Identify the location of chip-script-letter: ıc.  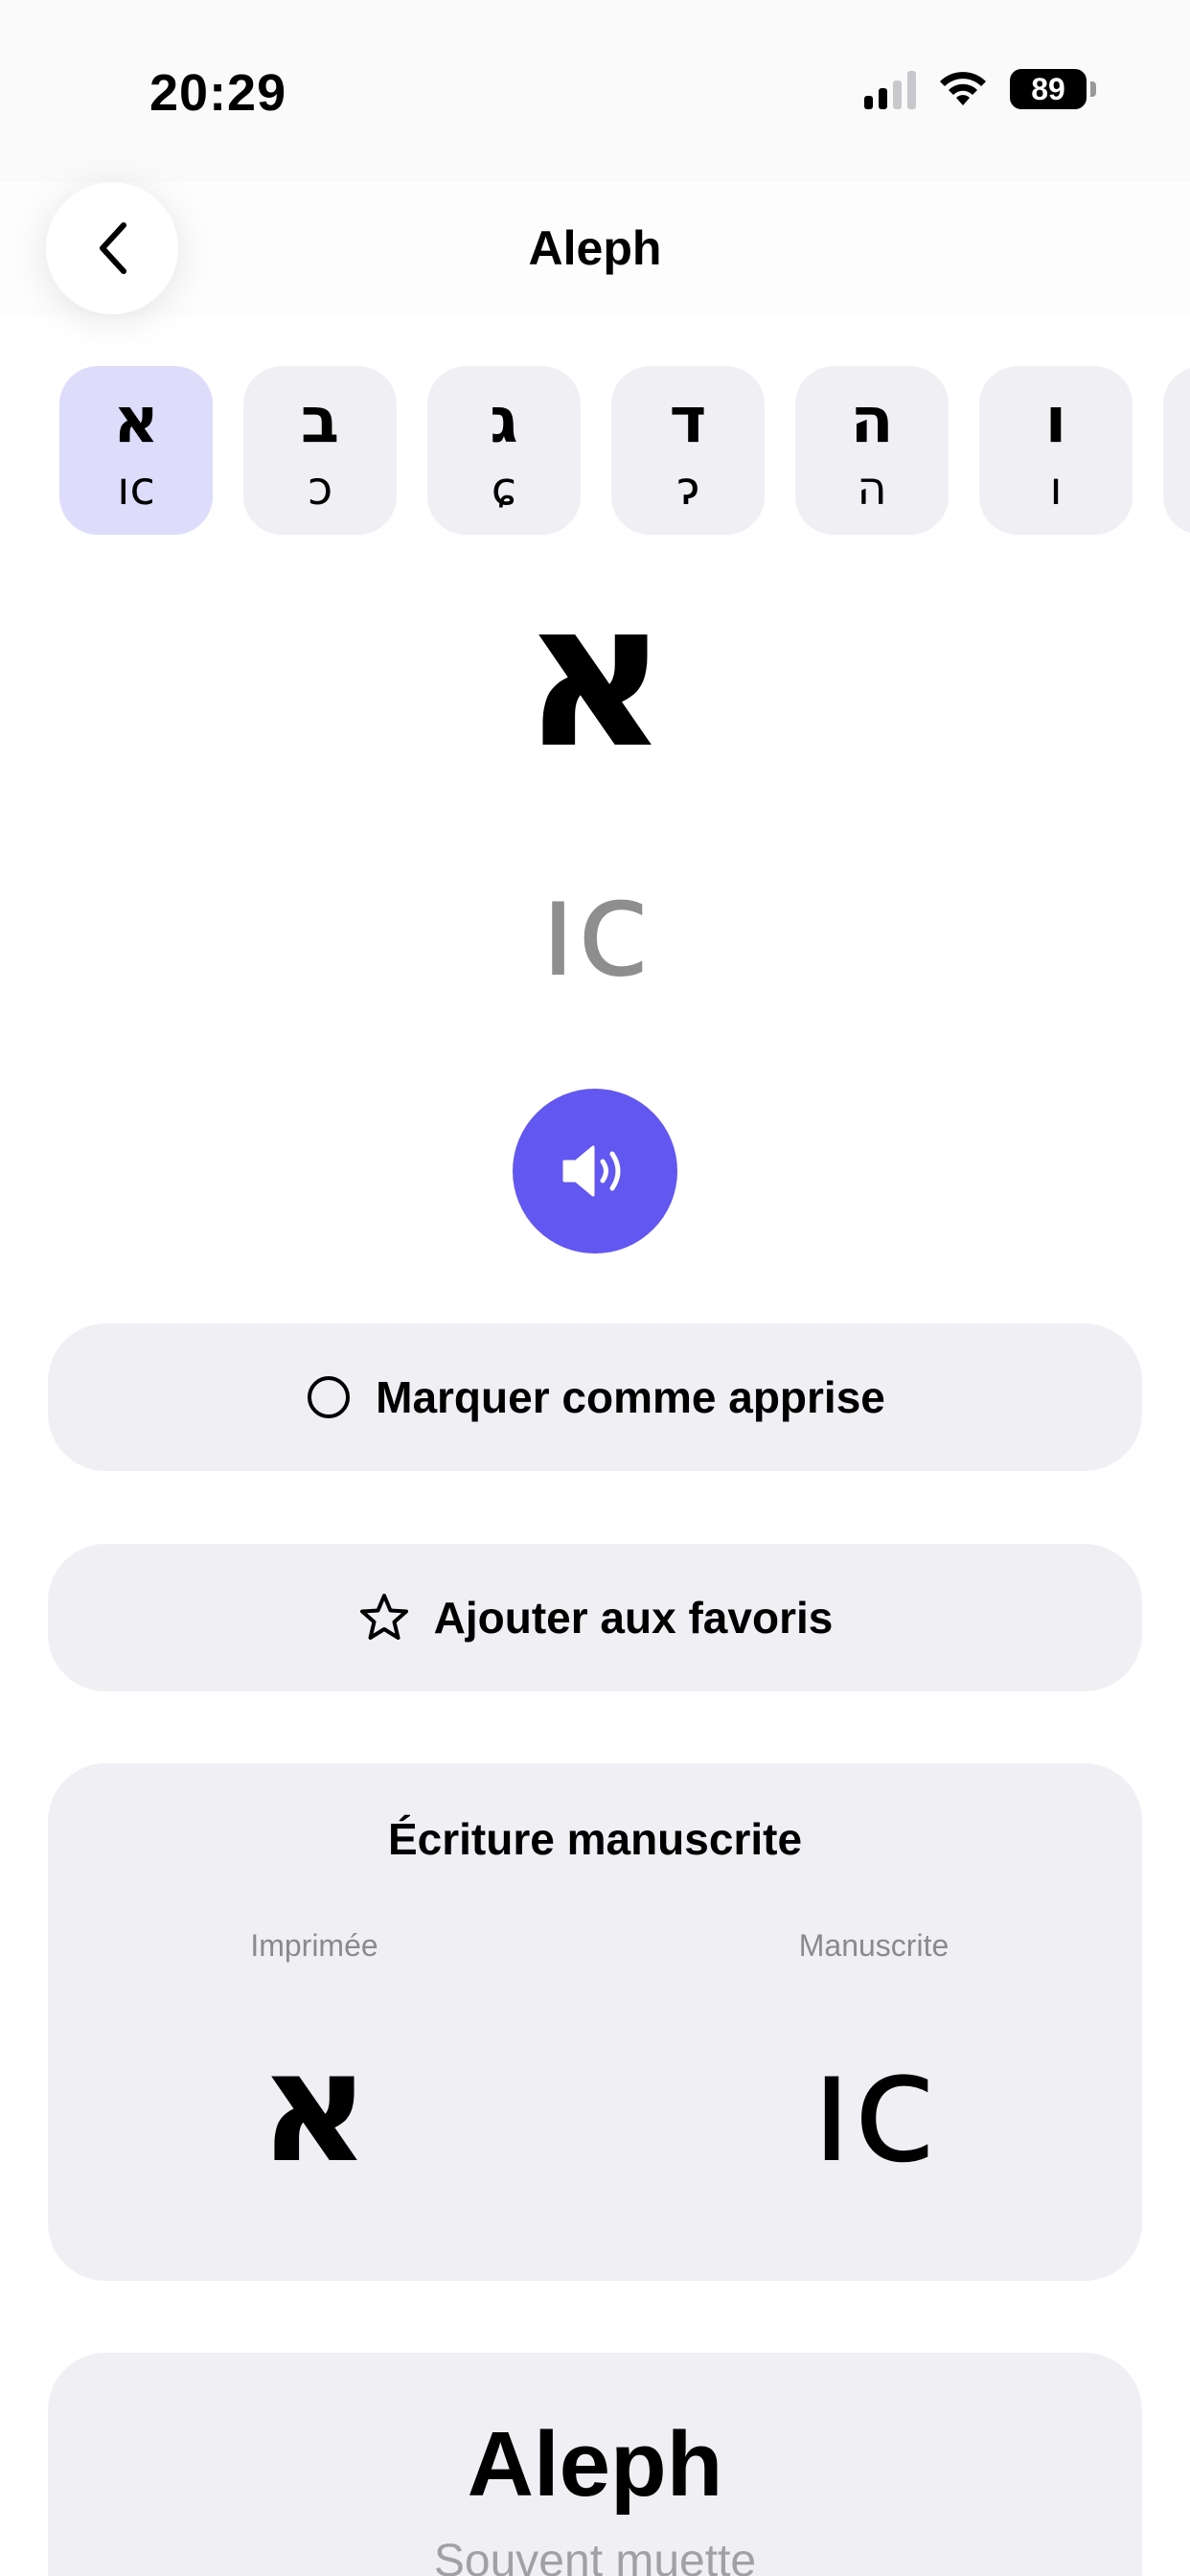
(136, 489).